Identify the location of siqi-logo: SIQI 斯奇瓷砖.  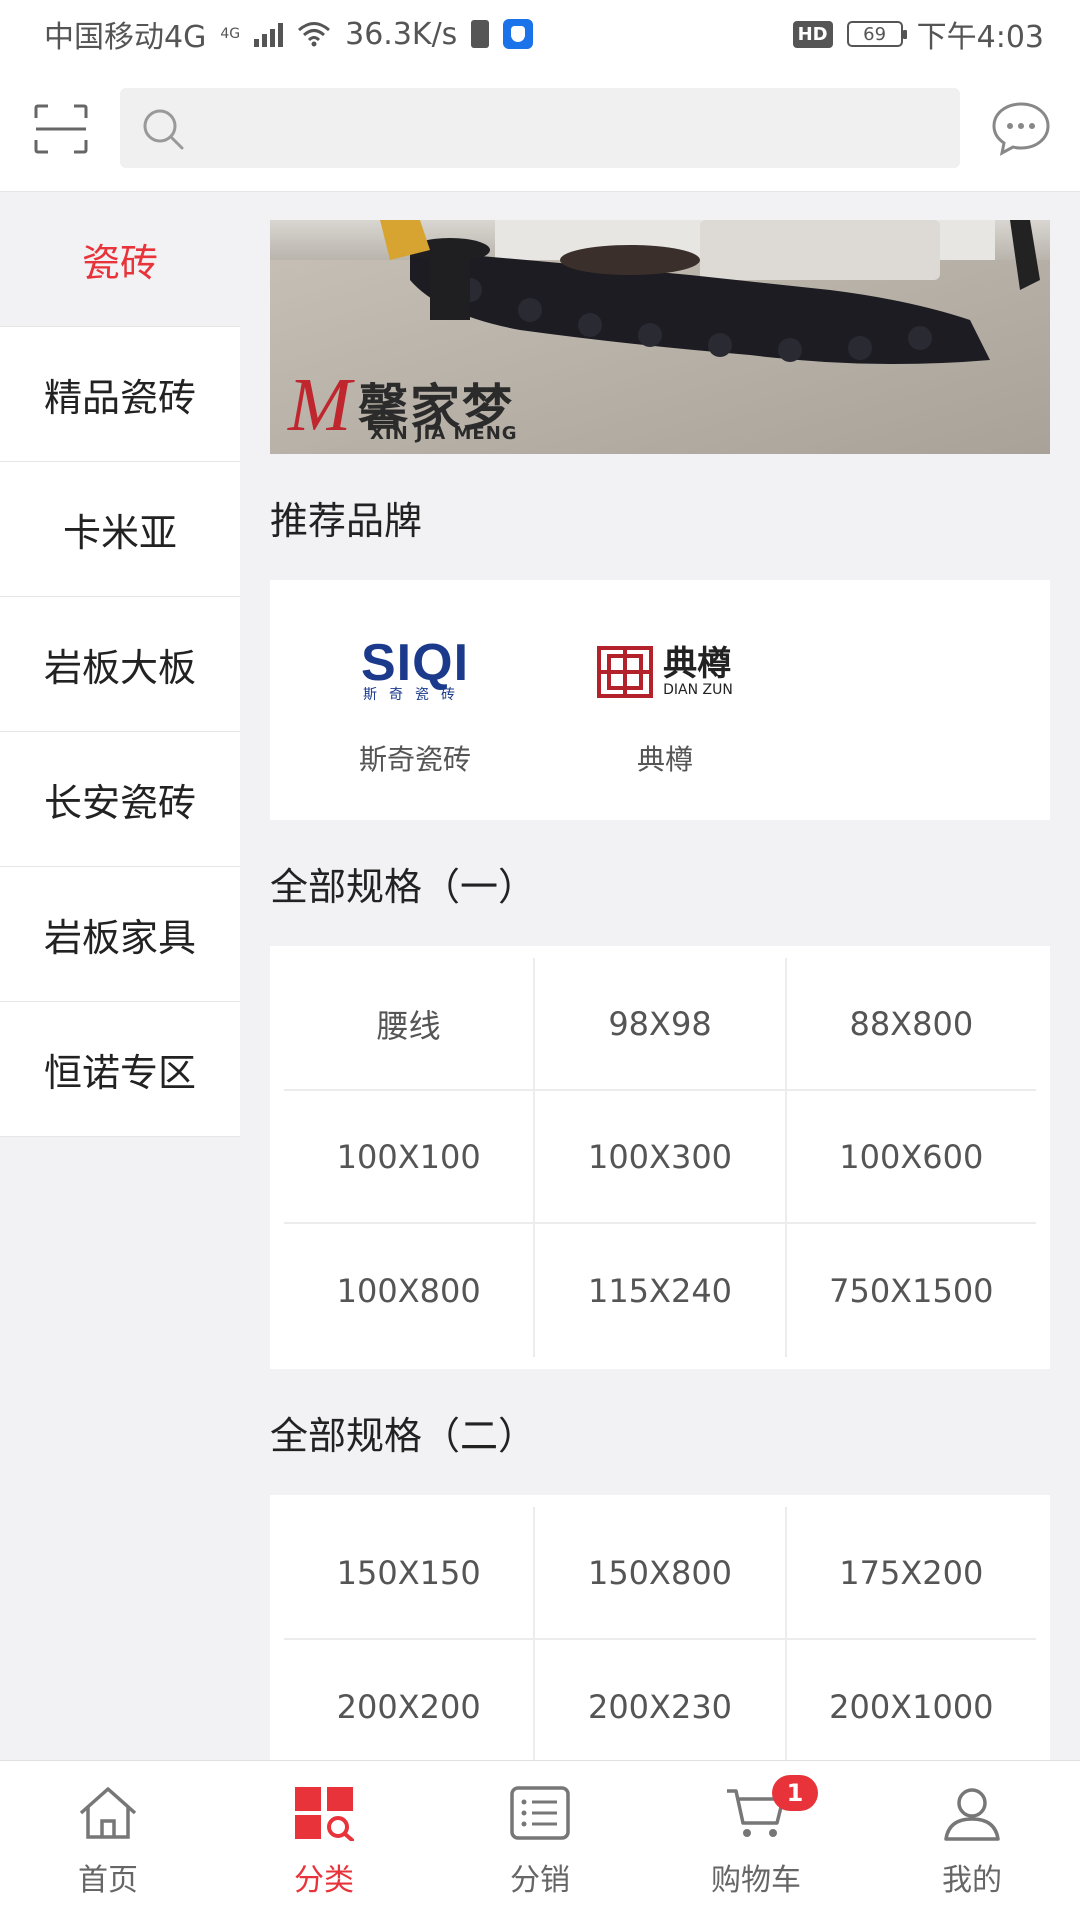
(415, 669).